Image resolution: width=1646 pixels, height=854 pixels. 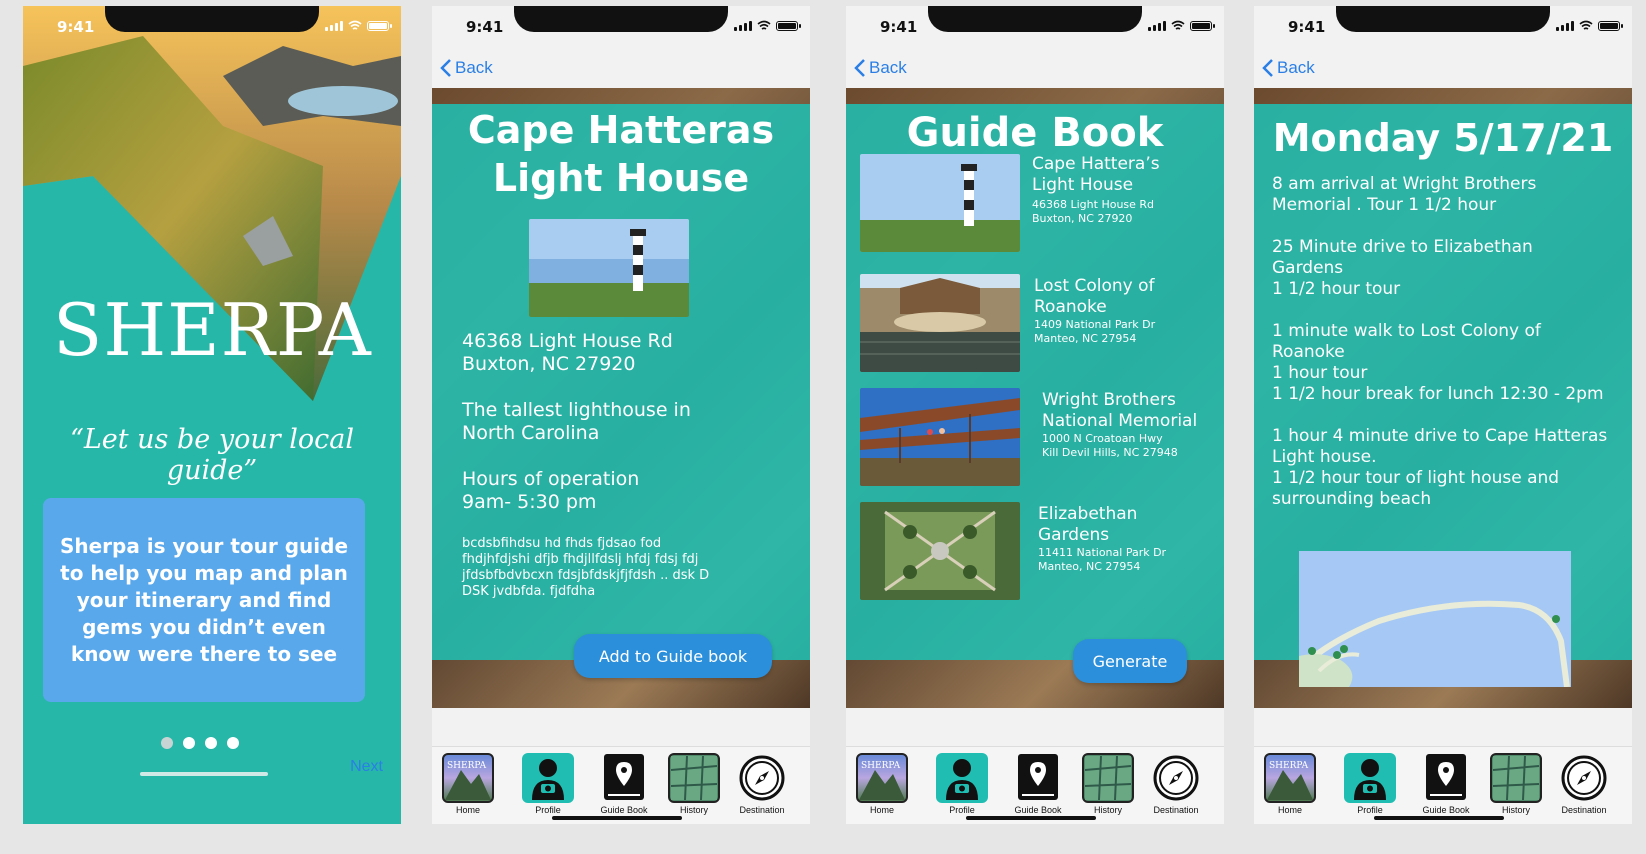 I want to click on place-name: Elizabethan Gardens, so click(x=1087, y=525).